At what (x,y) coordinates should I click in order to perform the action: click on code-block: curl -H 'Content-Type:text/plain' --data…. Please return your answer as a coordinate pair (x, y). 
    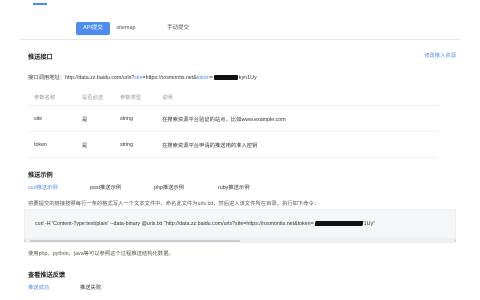
    Looking at the image, I should click on (240, 224).